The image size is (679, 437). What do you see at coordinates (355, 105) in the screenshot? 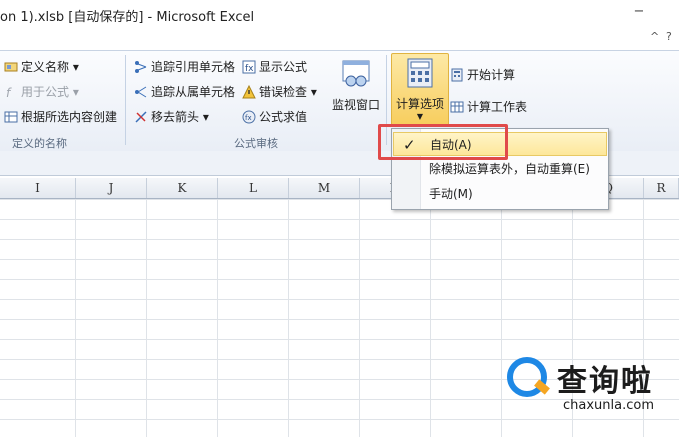
I see `watch-window-label: 监视窗口` at bounding box center [355, 105].